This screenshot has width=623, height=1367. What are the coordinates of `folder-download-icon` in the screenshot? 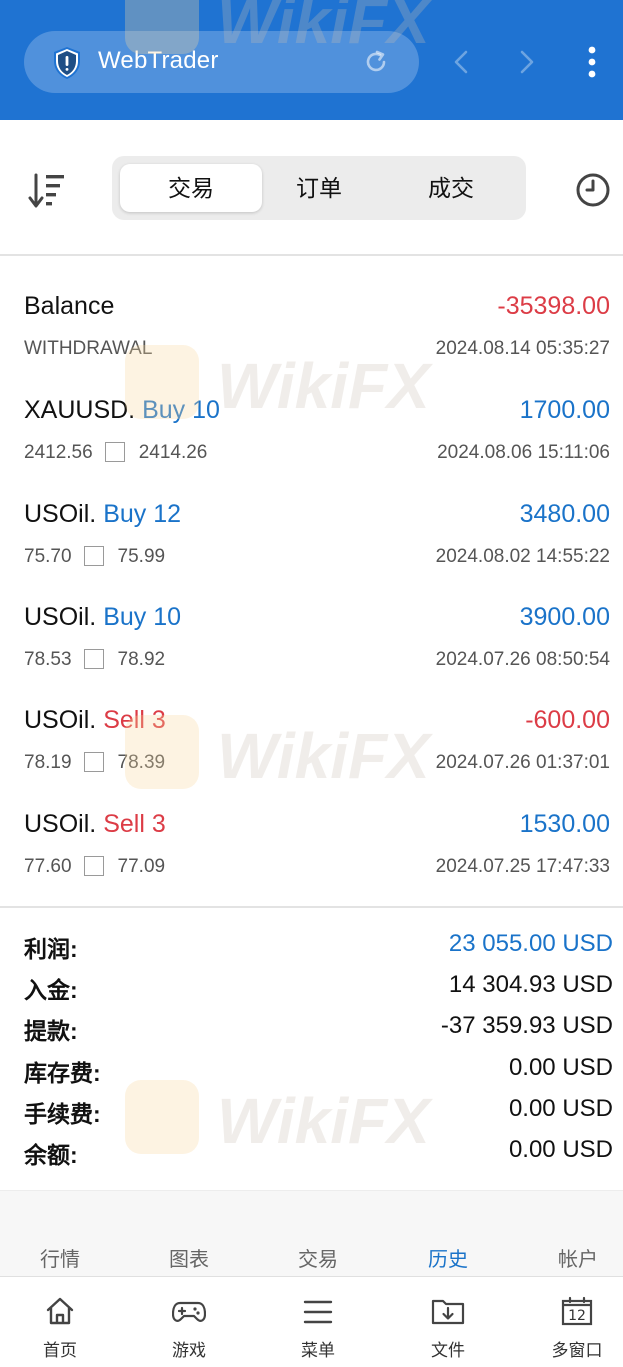 It's located at (448, 1312).